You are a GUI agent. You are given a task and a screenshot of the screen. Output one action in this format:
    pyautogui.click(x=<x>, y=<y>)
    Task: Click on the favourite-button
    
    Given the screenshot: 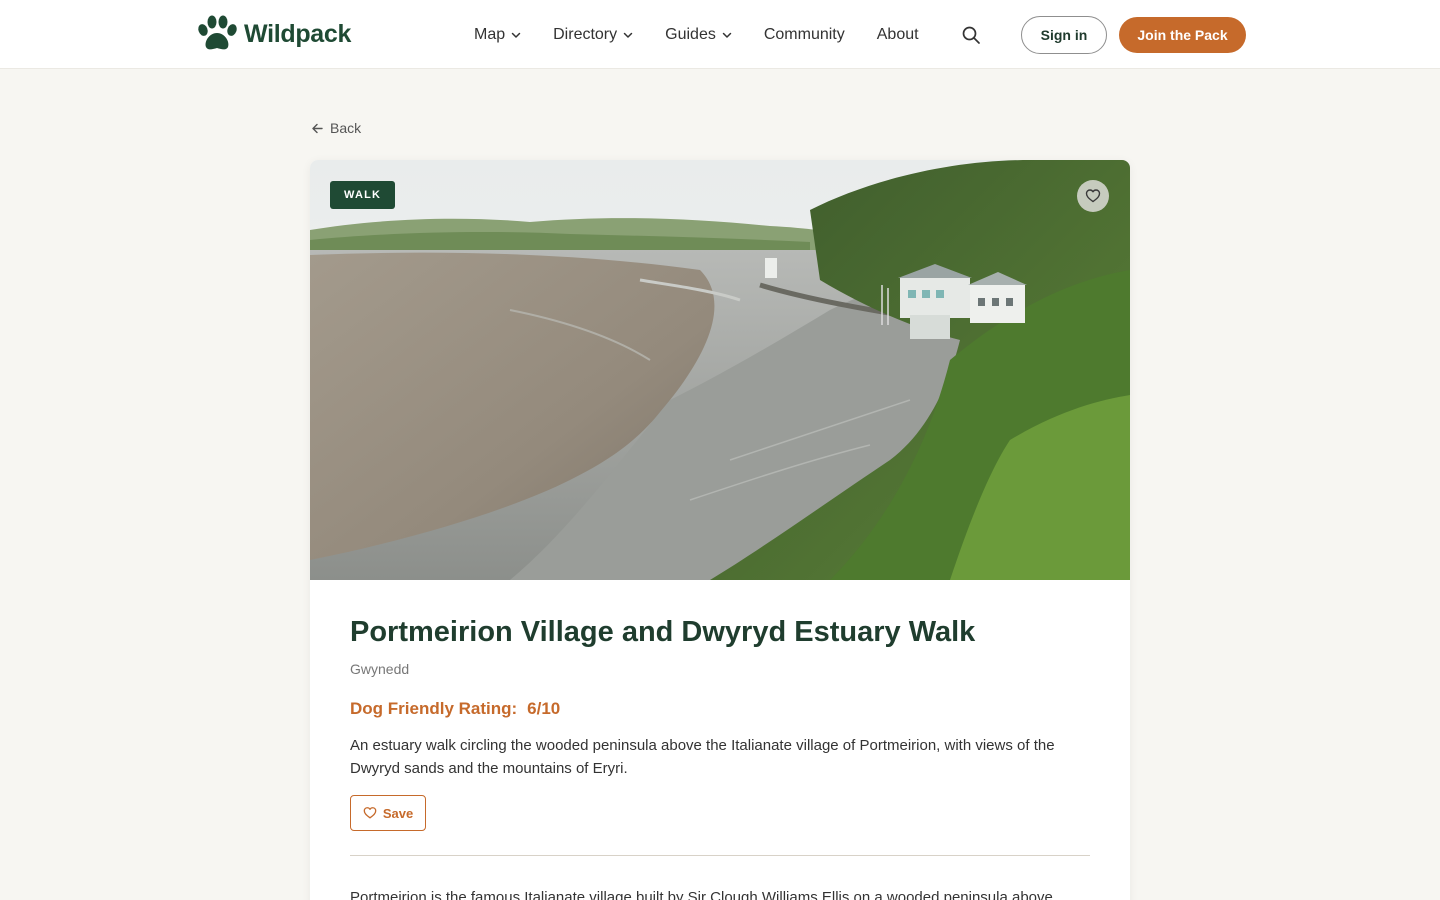 What is the action you would take?
    pyautogui.click(x=1093, y=196)
    